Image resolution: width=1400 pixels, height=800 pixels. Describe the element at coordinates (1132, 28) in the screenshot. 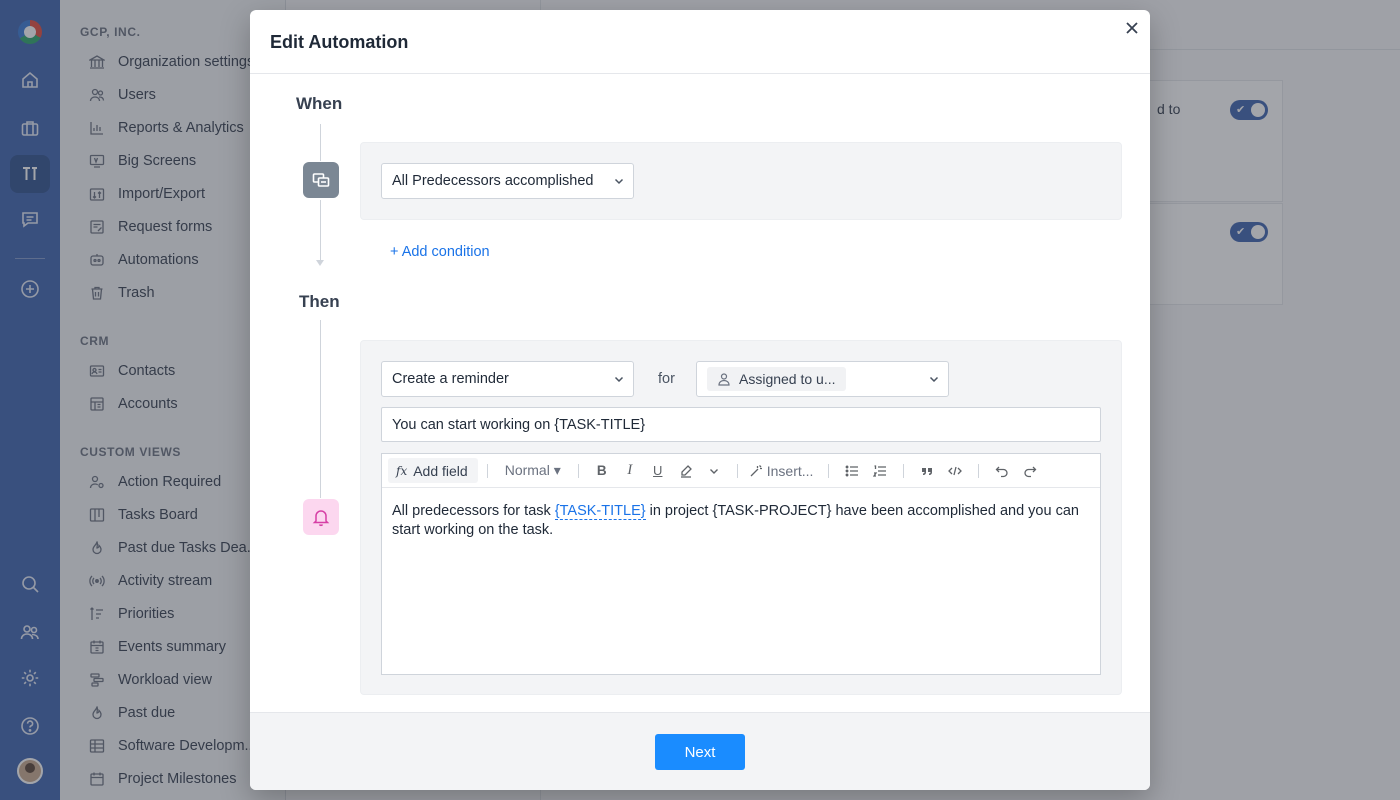

I see `close-icon` at that location.